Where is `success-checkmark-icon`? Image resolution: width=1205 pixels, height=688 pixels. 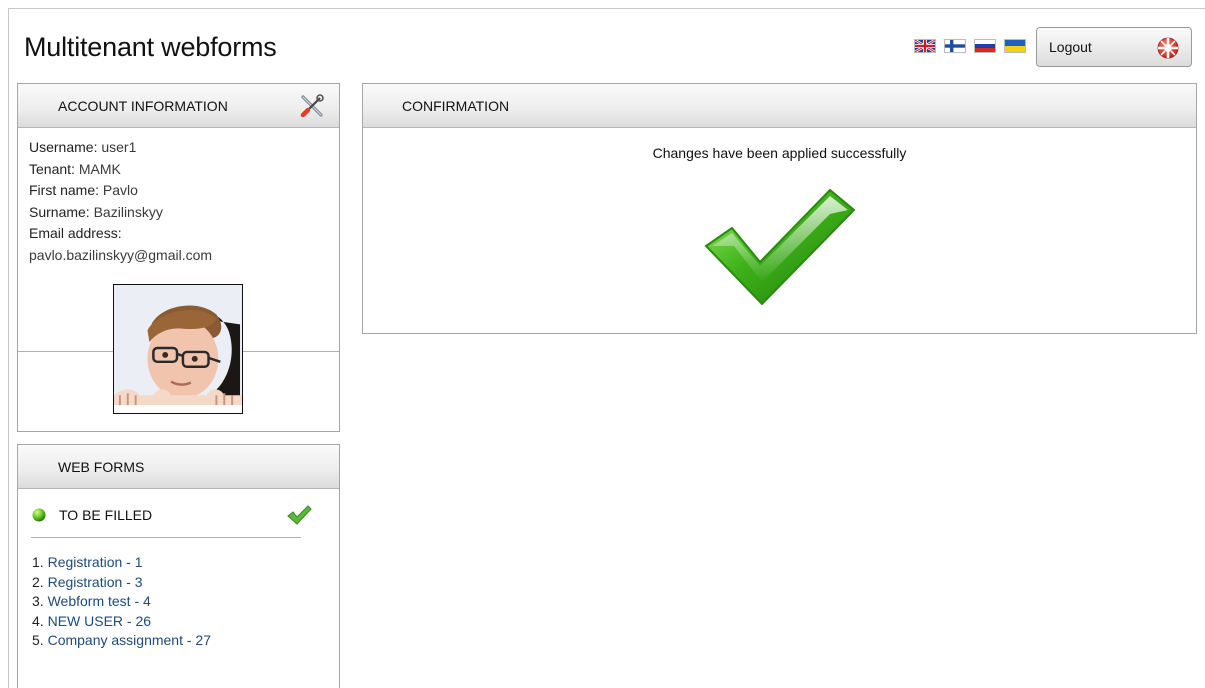
success-checkmark-icon is located at coordinates (780, 247).